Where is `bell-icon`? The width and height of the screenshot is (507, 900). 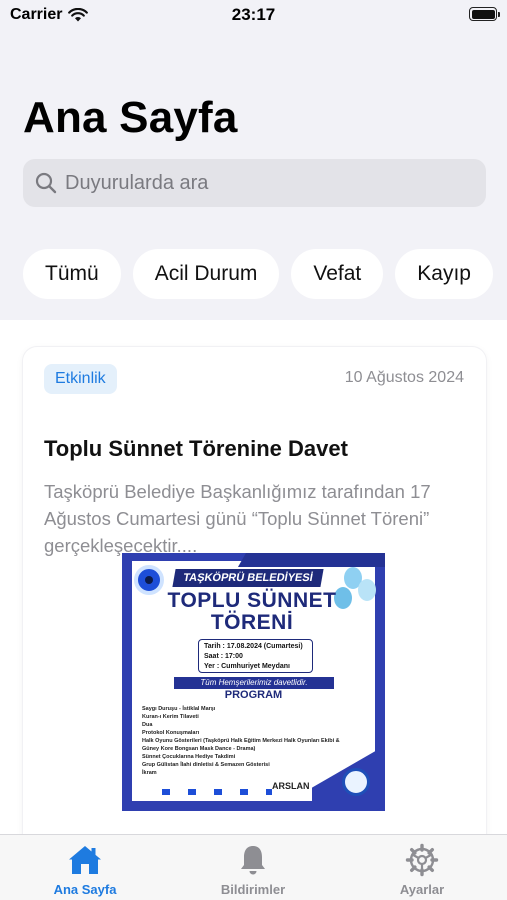 bell-icon is located at coordinates (253, 860).